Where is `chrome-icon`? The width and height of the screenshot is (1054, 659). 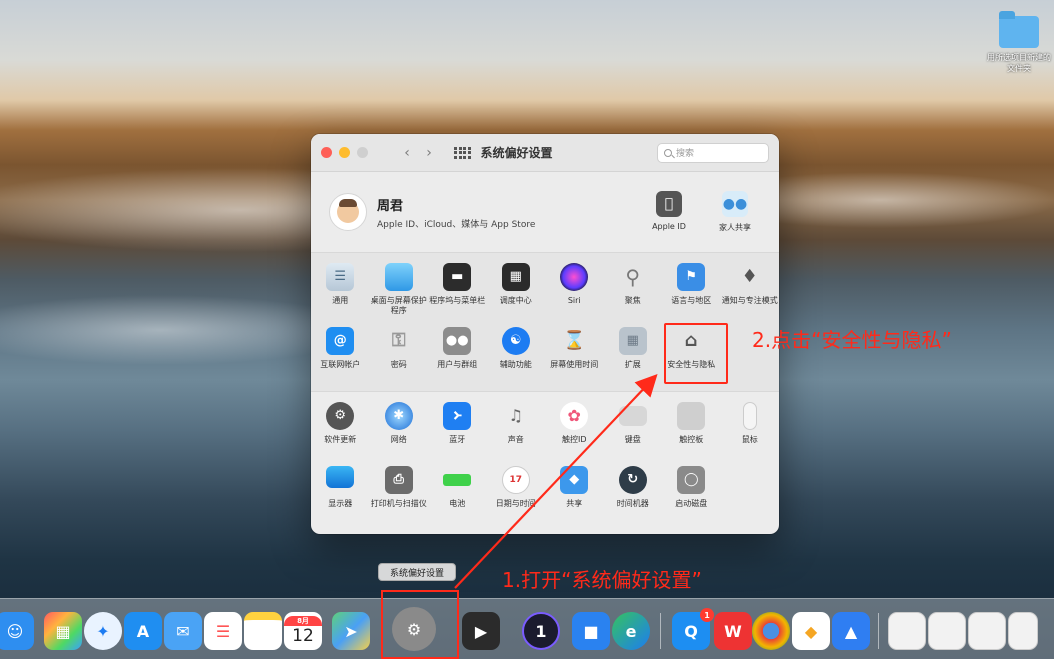 chrome-icon is located at coordinates (771, 631).